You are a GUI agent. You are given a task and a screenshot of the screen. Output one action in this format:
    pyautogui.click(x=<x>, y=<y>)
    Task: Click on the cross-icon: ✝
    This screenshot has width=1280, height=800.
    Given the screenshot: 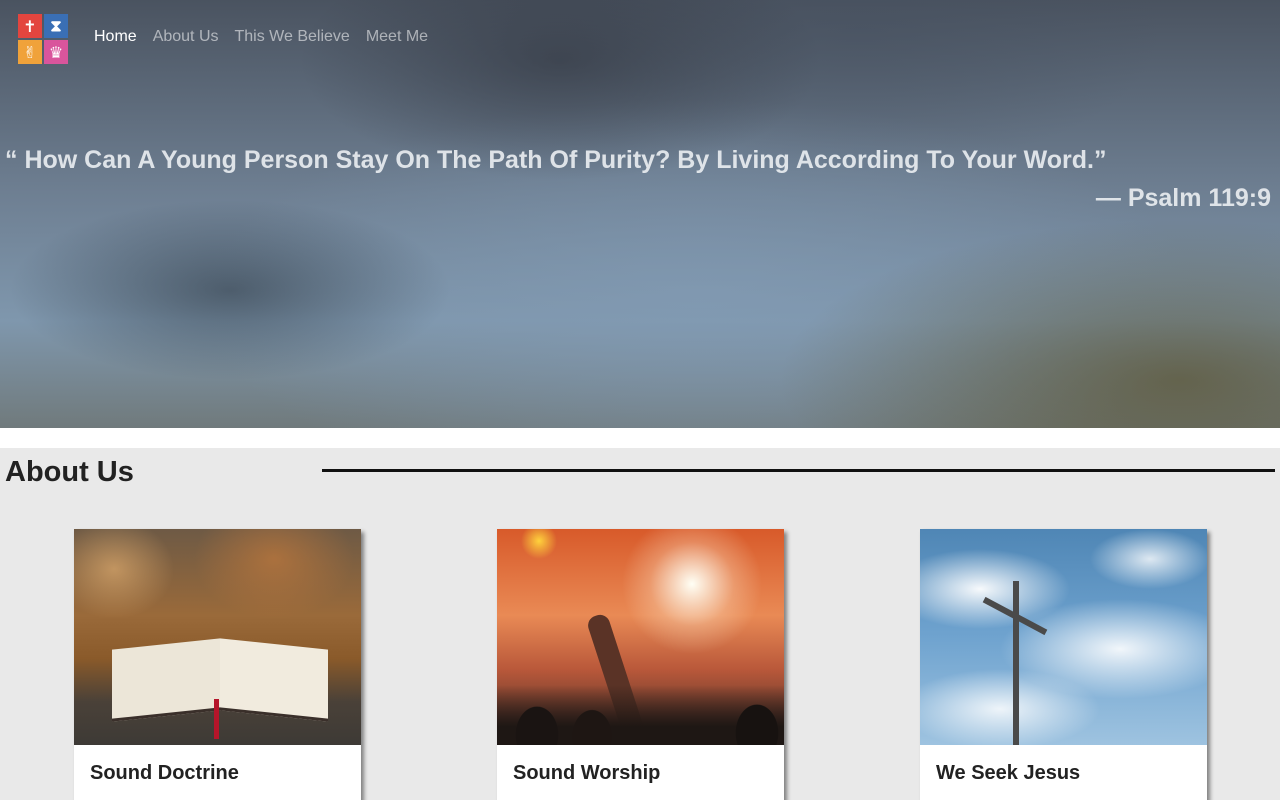 What is the action you would take?
    pyautogui.click(x=30, y=26)
    